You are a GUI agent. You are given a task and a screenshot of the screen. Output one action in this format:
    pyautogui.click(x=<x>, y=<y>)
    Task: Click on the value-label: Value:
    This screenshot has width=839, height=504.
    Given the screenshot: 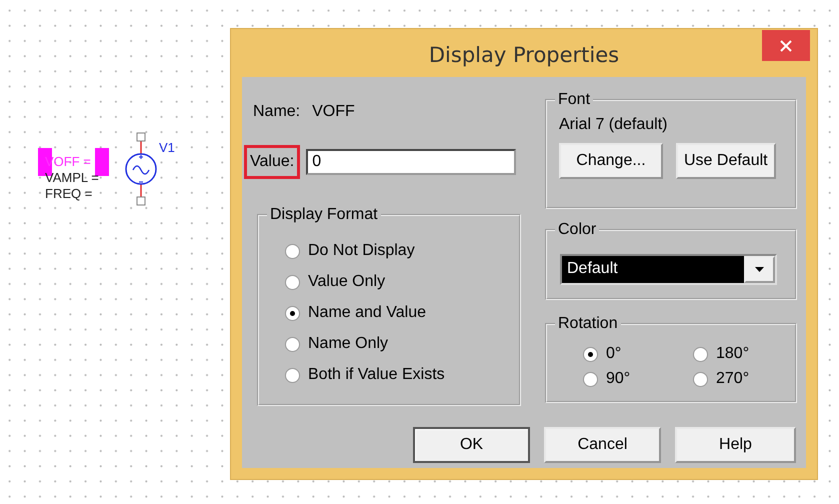 What is the action you would take?
    pyautogui.click(x=272, y=162)
    